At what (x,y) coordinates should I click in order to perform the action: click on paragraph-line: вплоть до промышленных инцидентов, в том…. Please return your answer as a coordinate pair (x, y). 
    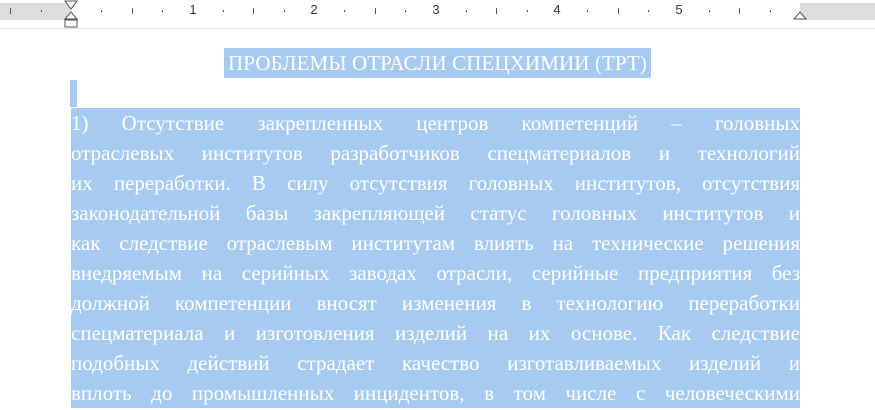
    Looking at the image, I should click on (435, 393).